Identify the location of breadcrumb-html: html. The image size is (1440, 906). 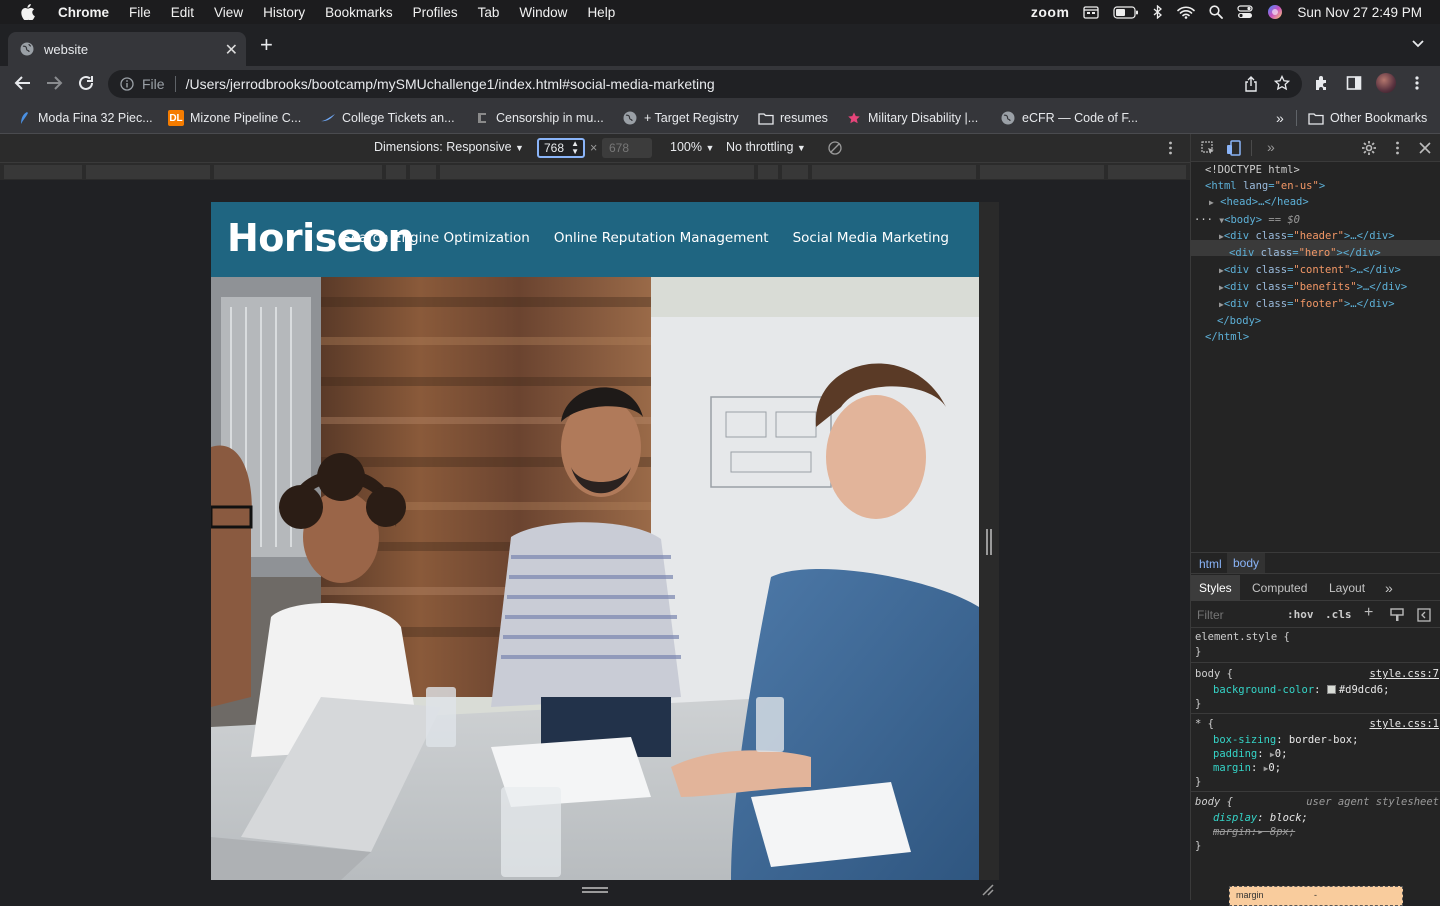
(1210, 564).